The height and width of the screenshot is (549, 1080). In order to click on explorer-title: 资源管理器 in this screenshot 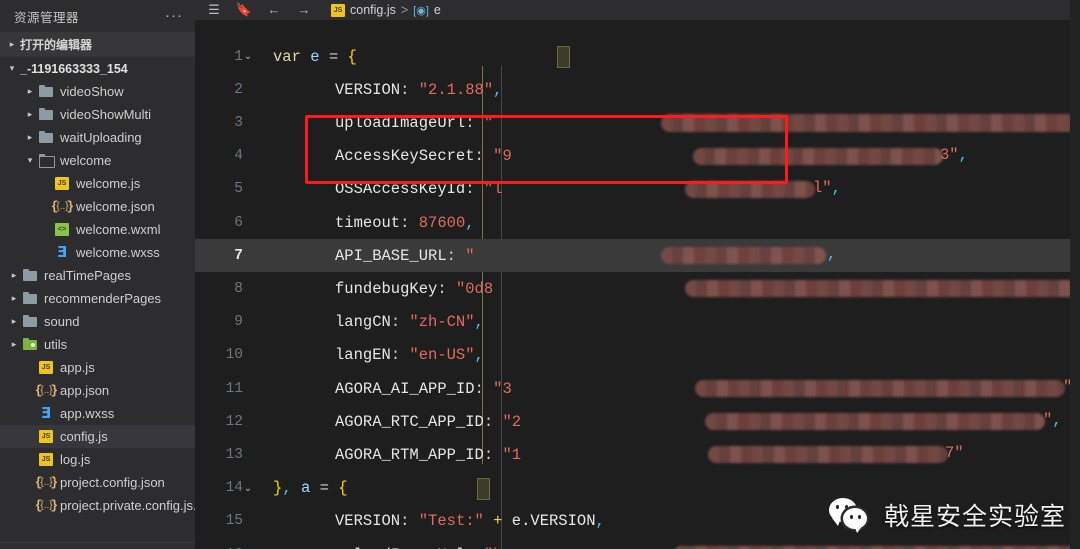, I will do `click(47, 17)`.